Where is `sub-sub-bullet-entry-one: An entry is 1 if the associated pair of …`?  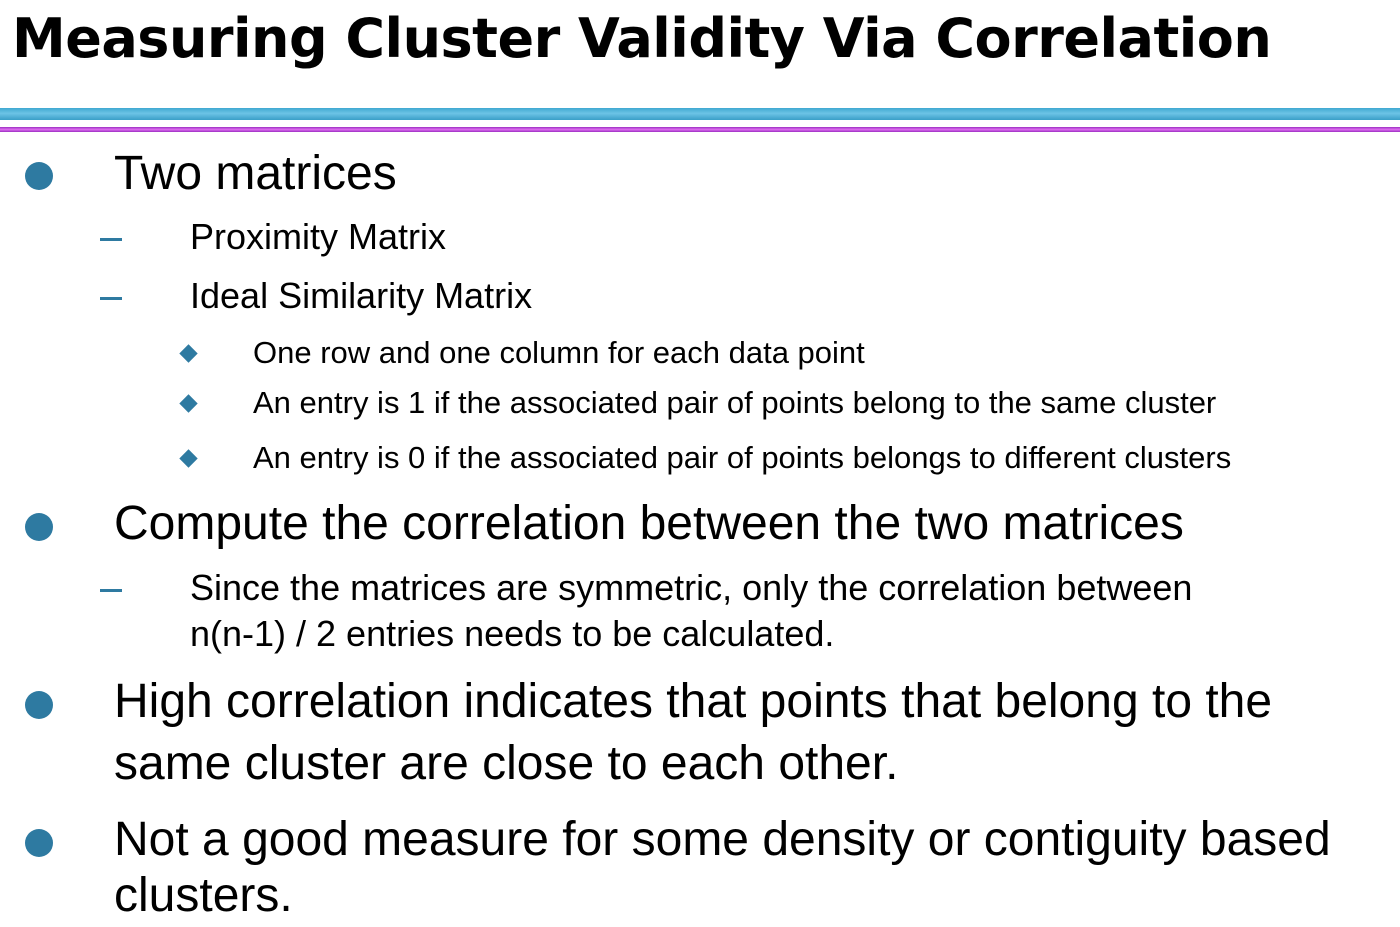 sub-sub-bullet-entry-one: An entry is 1 if the associated pair of … is located at coordinates (735, 402).